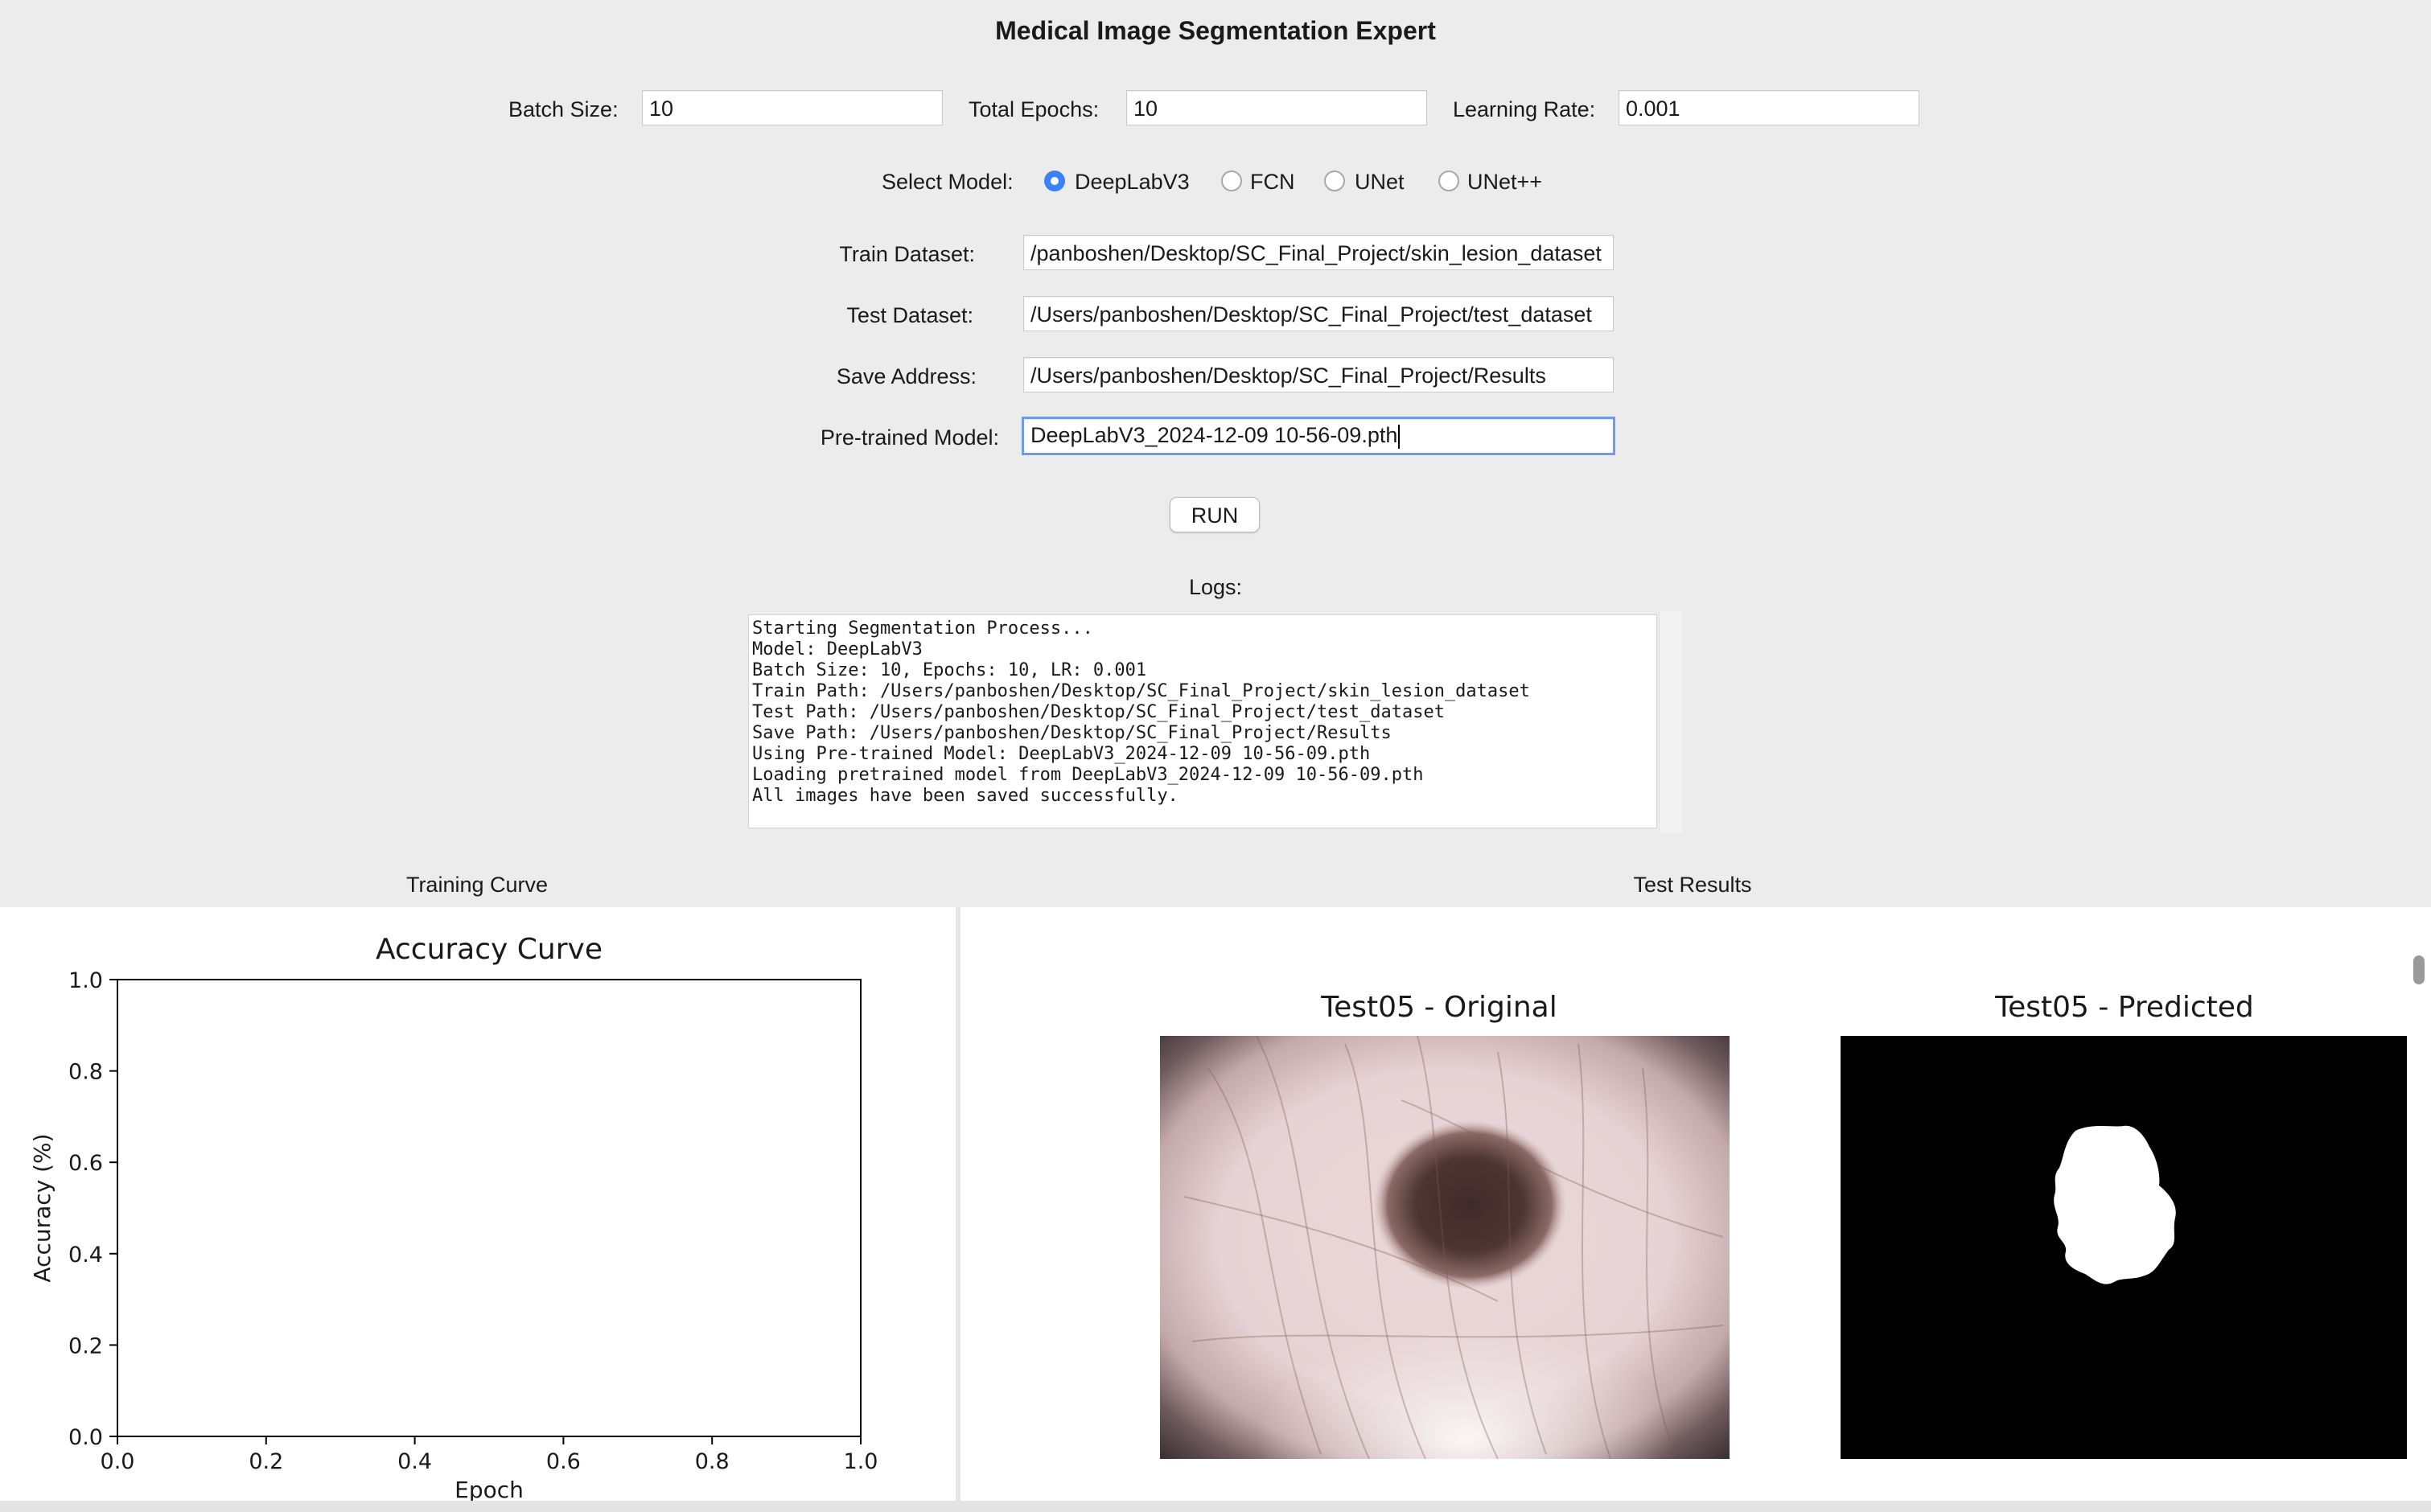 The image size is (2431, 1512). I want to click on radio-unet, so click(1334, 181).